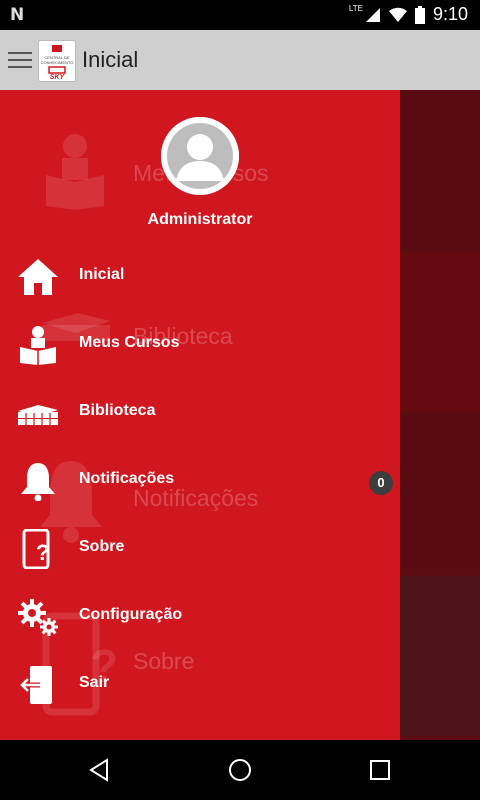 The image size is (480, 800). What do you see at coordinates (102, 274) in the screenshot?
I see `menu-item-label: Inicial` at bounding box center [102, 274].